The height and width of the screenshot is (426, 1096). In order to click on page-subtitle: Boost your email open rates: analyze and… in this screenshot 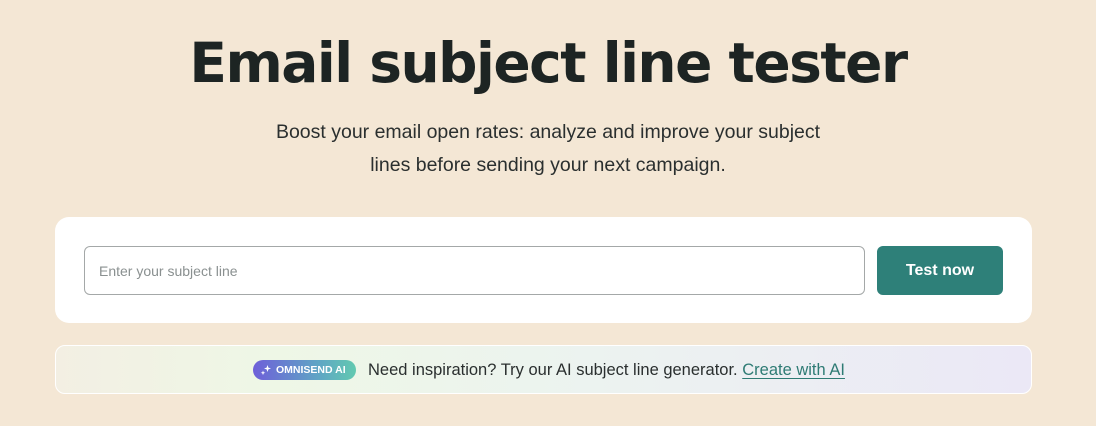, I will do `click(548, 149)`.